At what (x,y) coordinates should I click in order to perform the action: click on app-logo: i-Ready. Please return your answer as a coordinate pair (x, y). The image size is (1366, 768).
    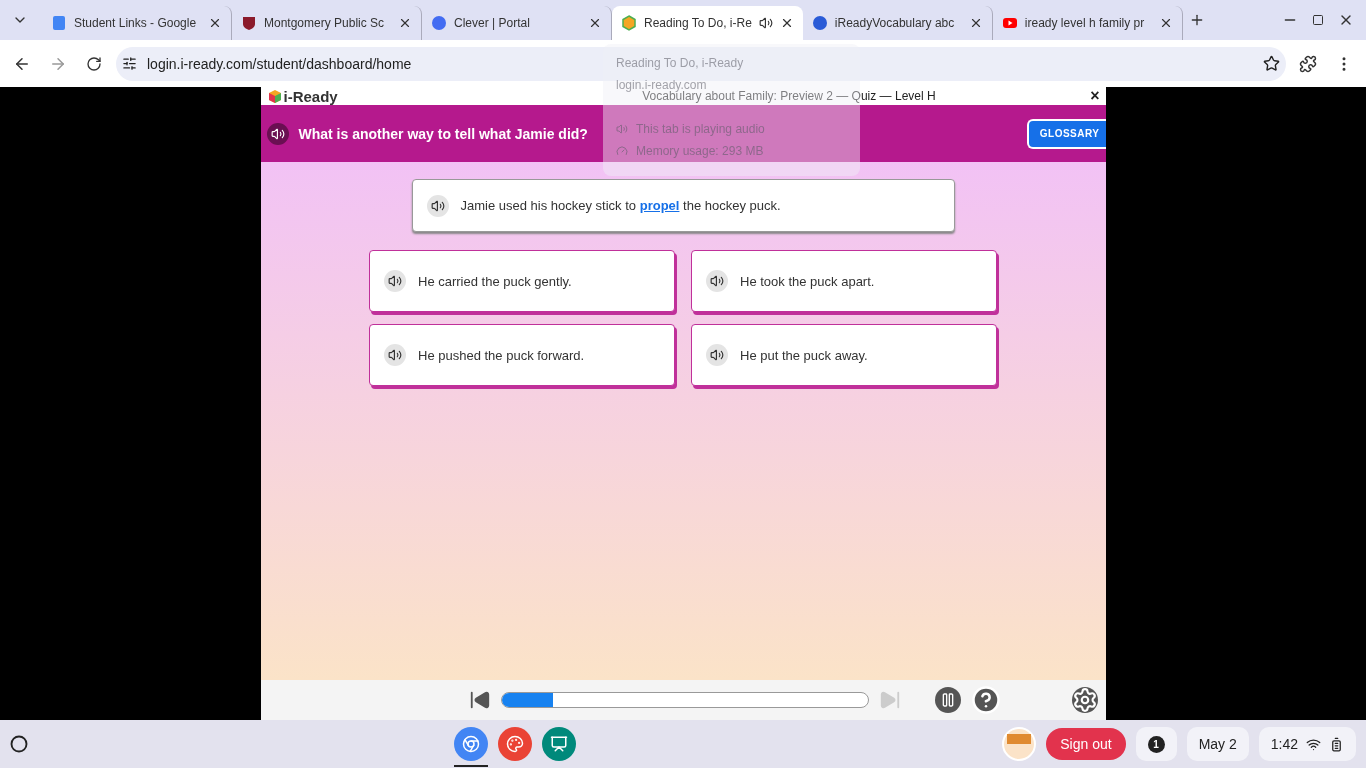
    Looking at the image, I should click on (303, 96).